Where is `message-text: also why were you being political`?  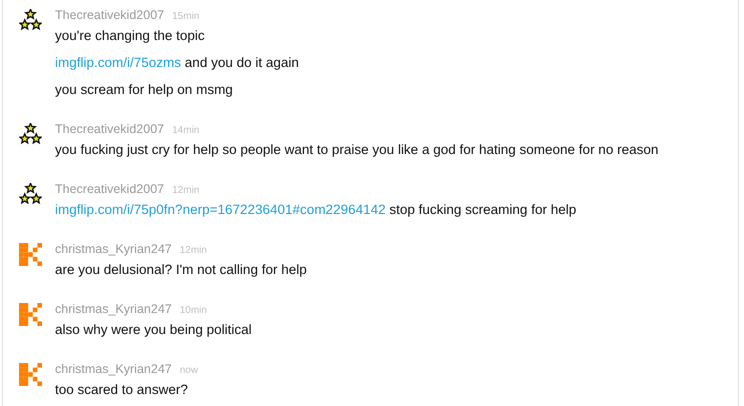
message-text: also why were you being political is located at coordinates (153, 330).